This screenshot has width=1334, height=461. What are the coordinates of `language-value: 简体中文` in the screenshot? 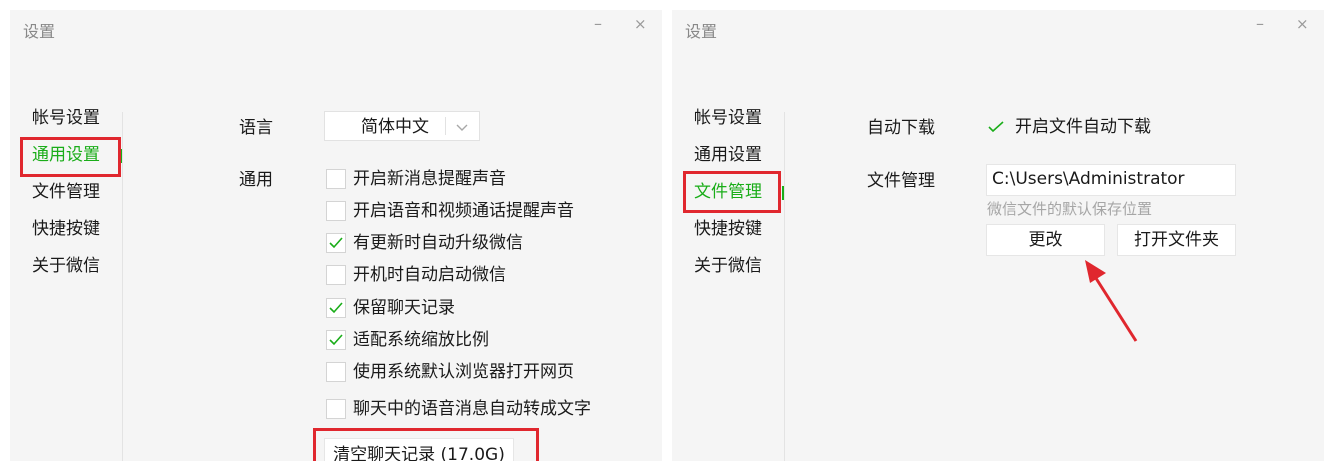 It's located at (395, 127).